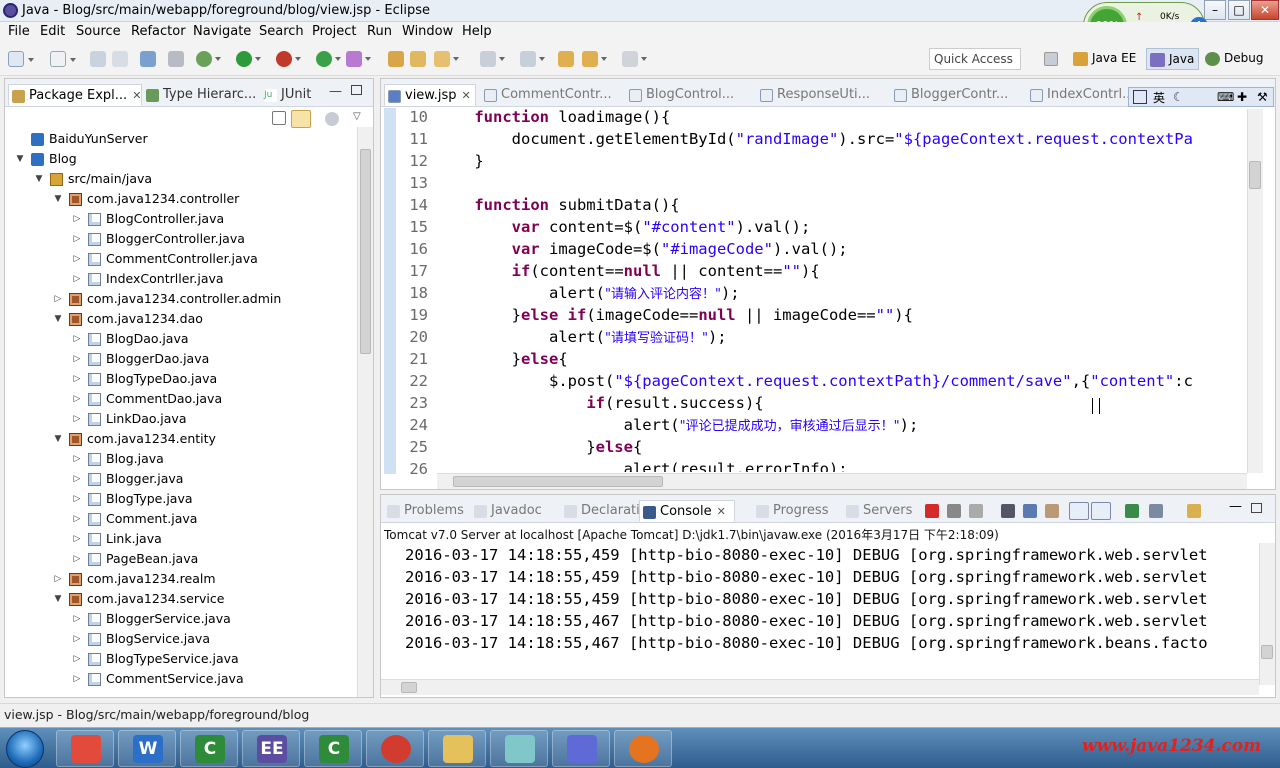 Image resolution: width=1280 pixels, height=768 pixels. I want to click on taskbar-app-button: C, so click(333, 748).